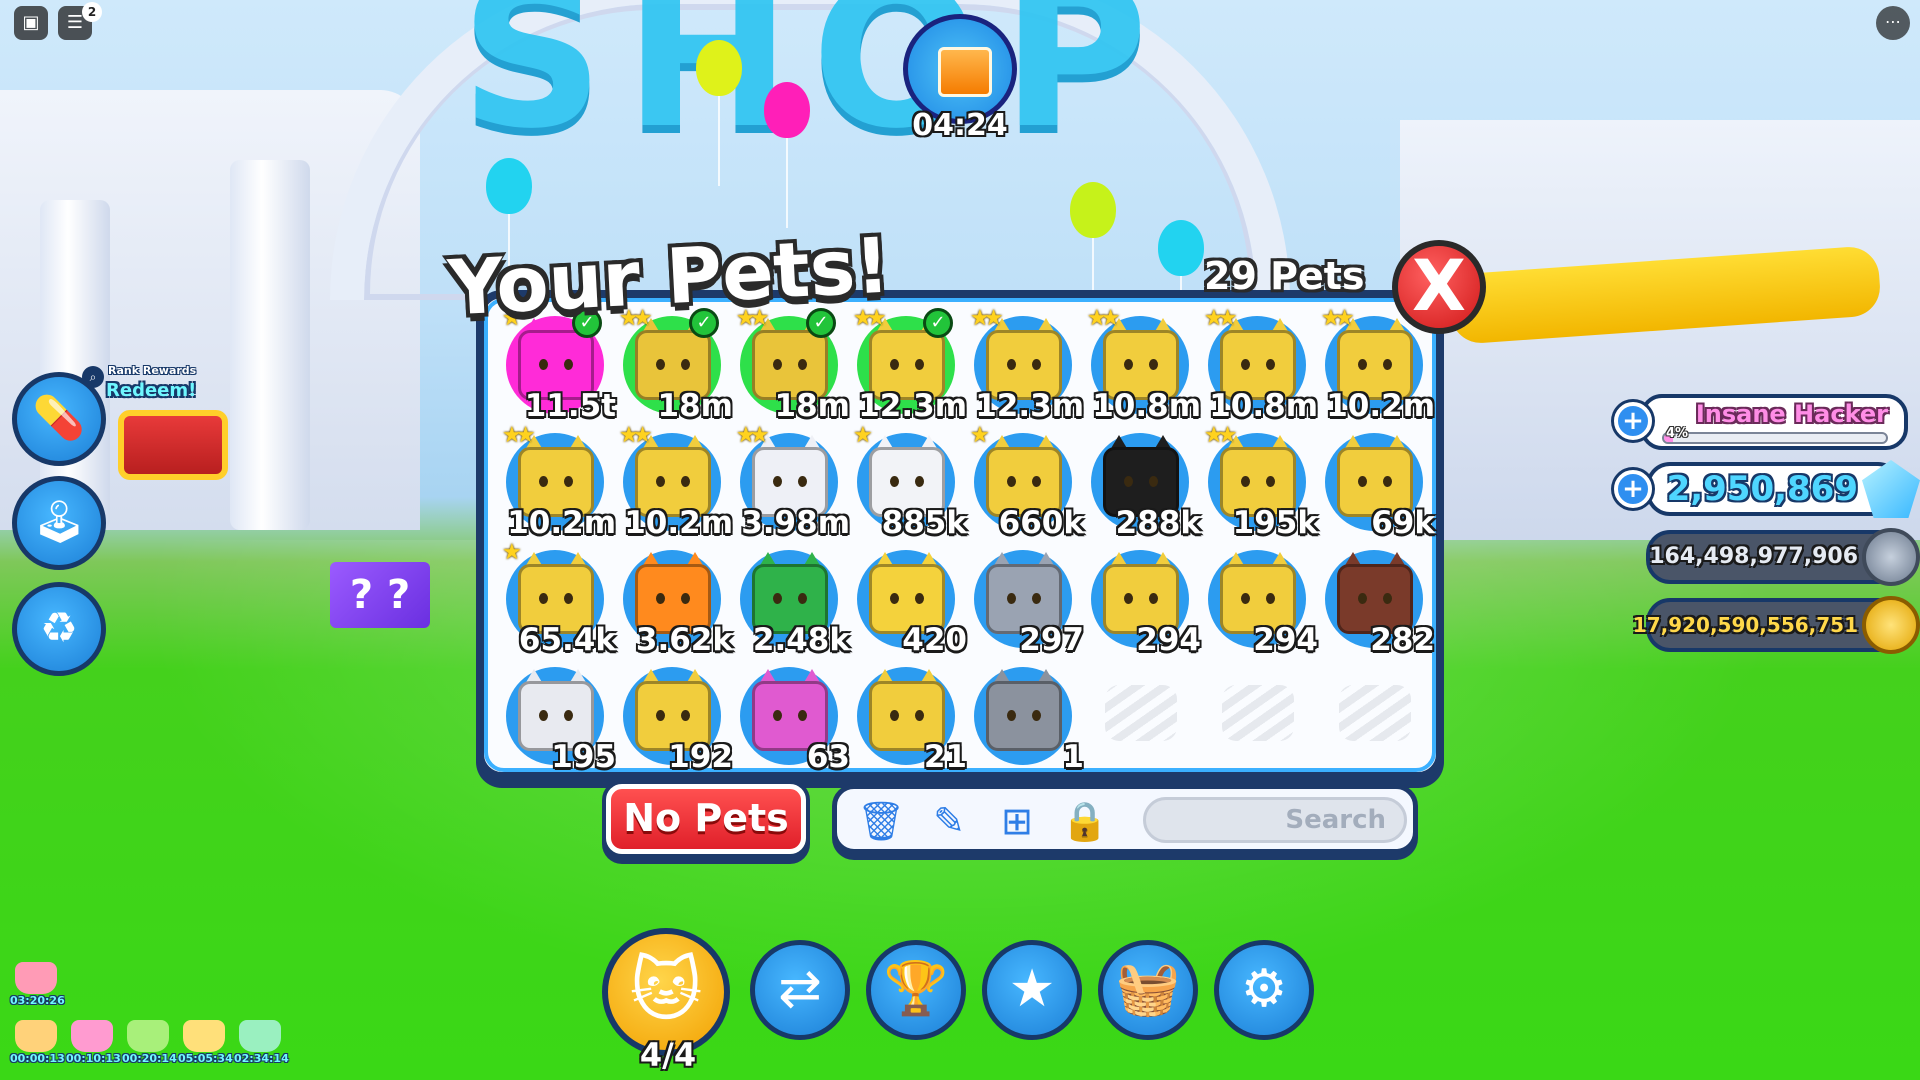  Describe the element at coordinates (1146, 406) in the screenshot. I see `pet-value: 10.8m` at that location.